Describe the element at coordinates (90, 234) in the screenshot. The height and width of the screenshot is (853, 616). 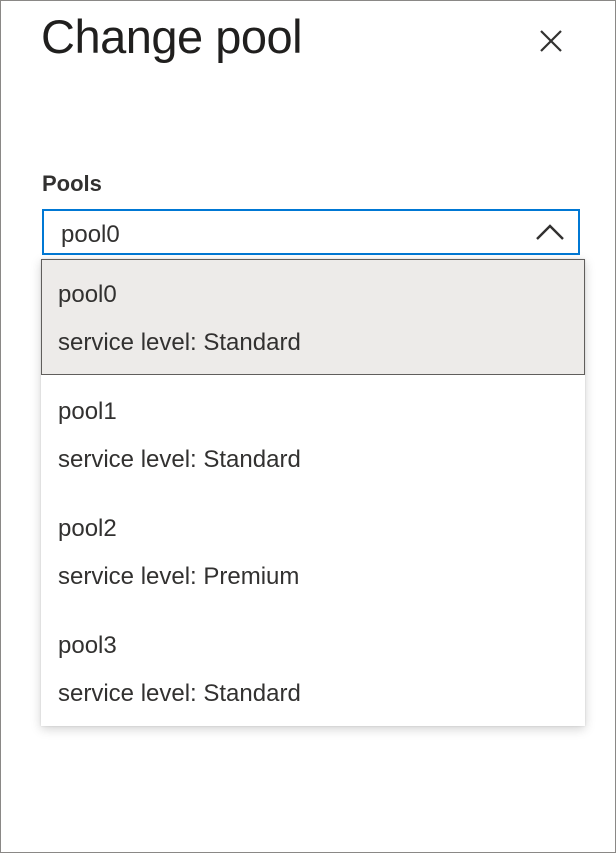
I see `pools-selected-value: pool0` at that location.